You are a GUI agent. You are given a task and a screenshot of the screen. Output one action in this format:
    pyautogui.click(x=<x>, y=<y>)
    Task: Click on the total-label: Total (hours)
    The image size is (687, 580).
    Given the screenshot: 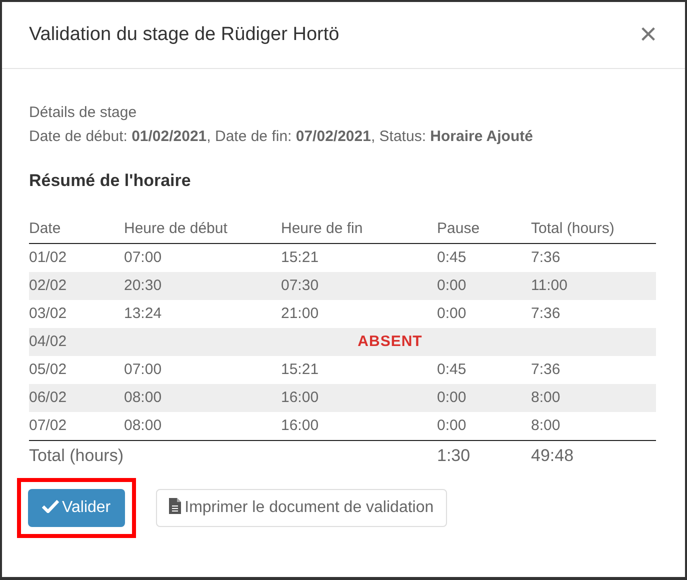 What is the action you would take?
    pyautogui.click(x=233, y=455)
    